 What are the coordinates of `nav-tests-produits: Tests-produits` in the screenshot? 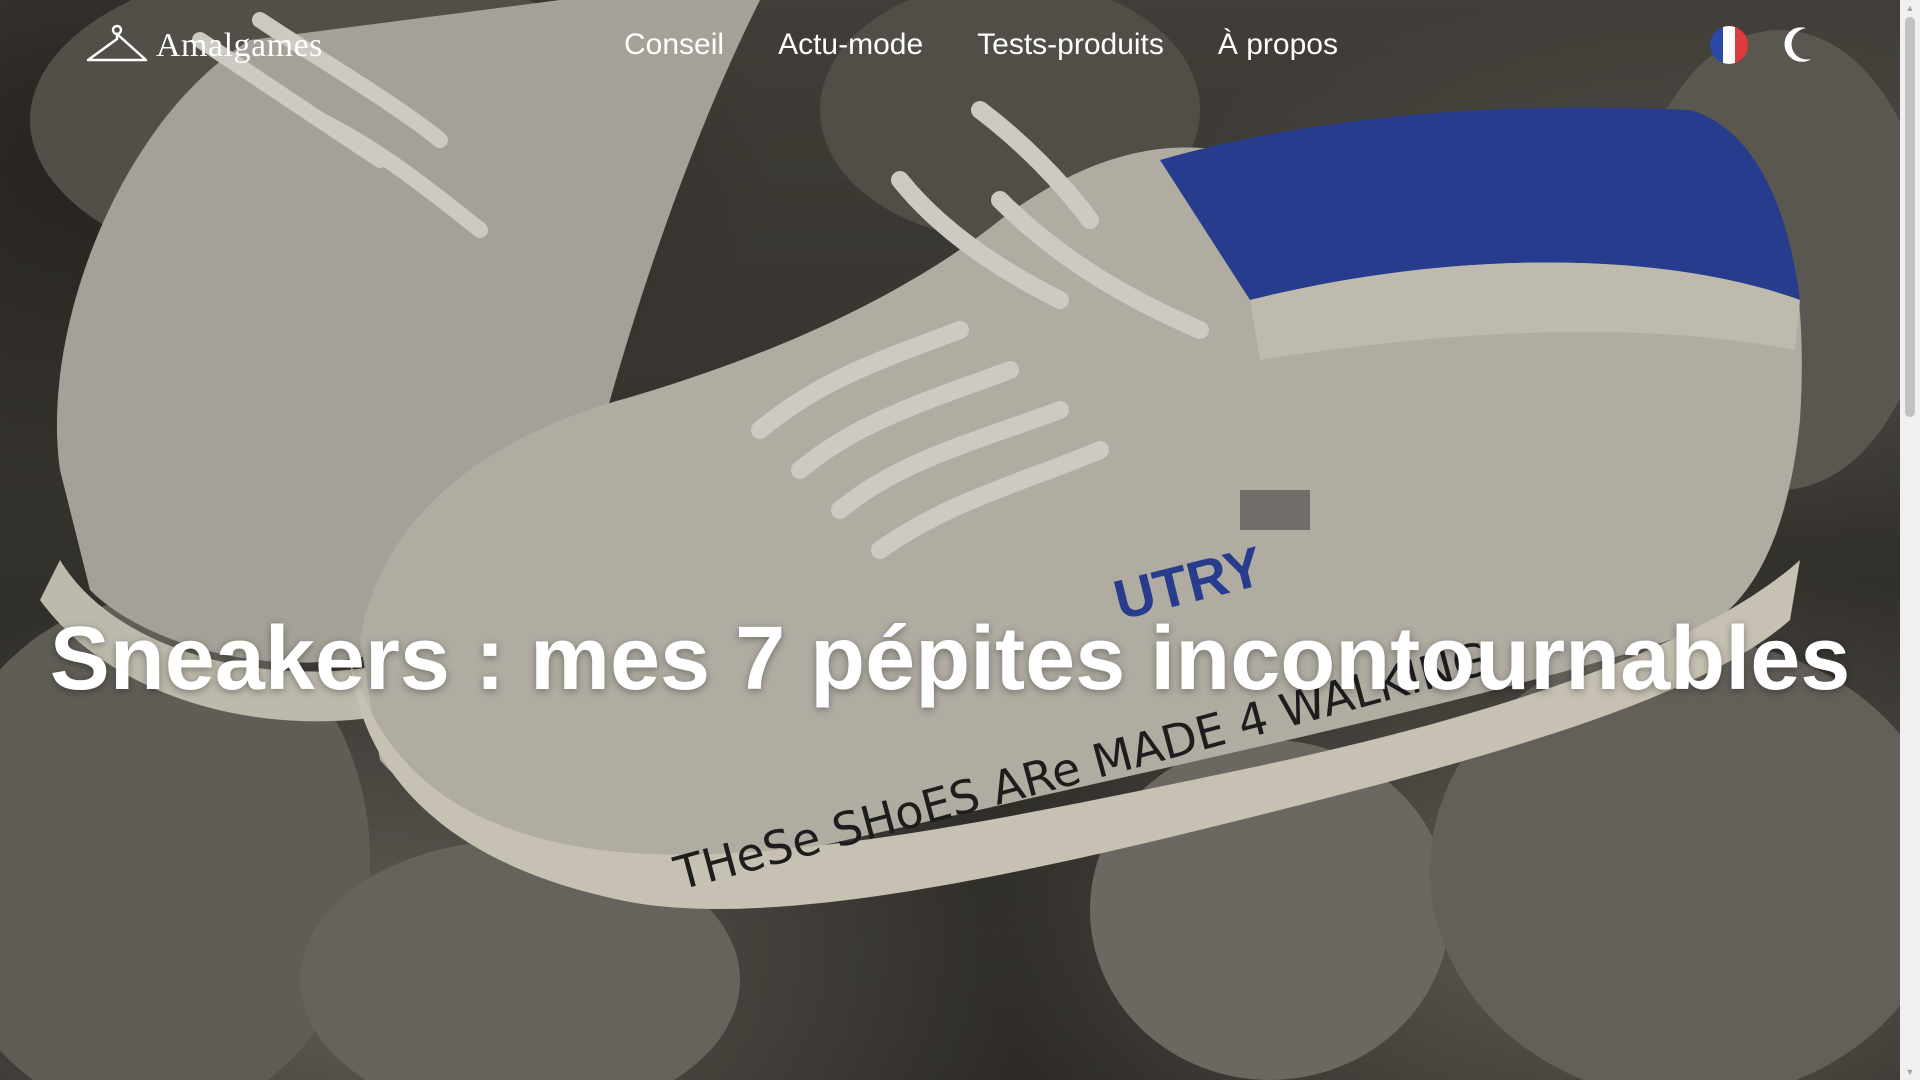 It's located at (1070, 45).